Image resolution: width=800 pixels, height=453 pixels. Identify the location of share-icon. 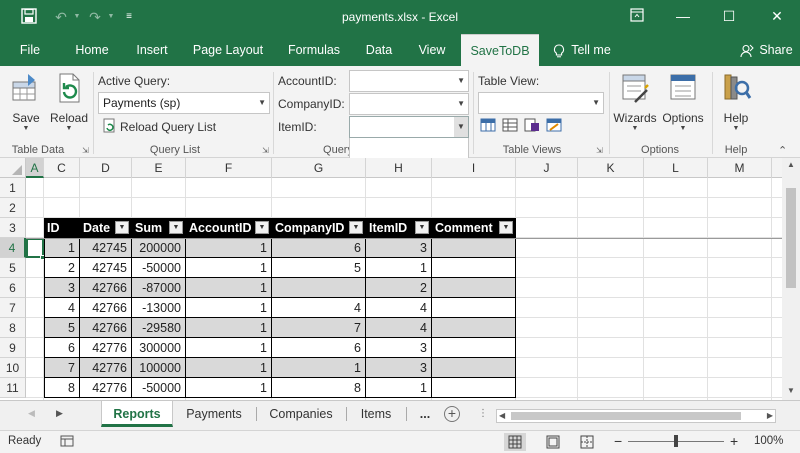
(747, 50).